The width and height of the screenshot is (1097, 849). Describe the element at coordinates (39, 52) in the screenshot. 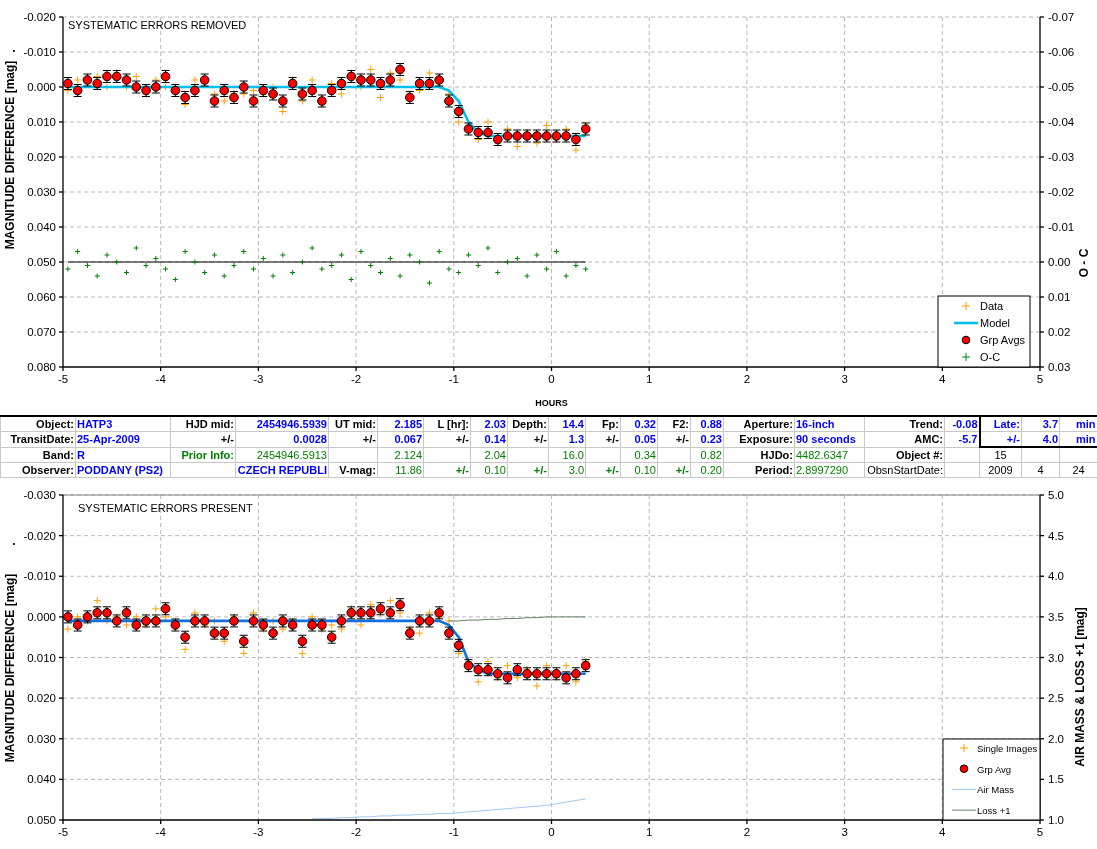

I see `axis-tick-label: -0.010` at that location.